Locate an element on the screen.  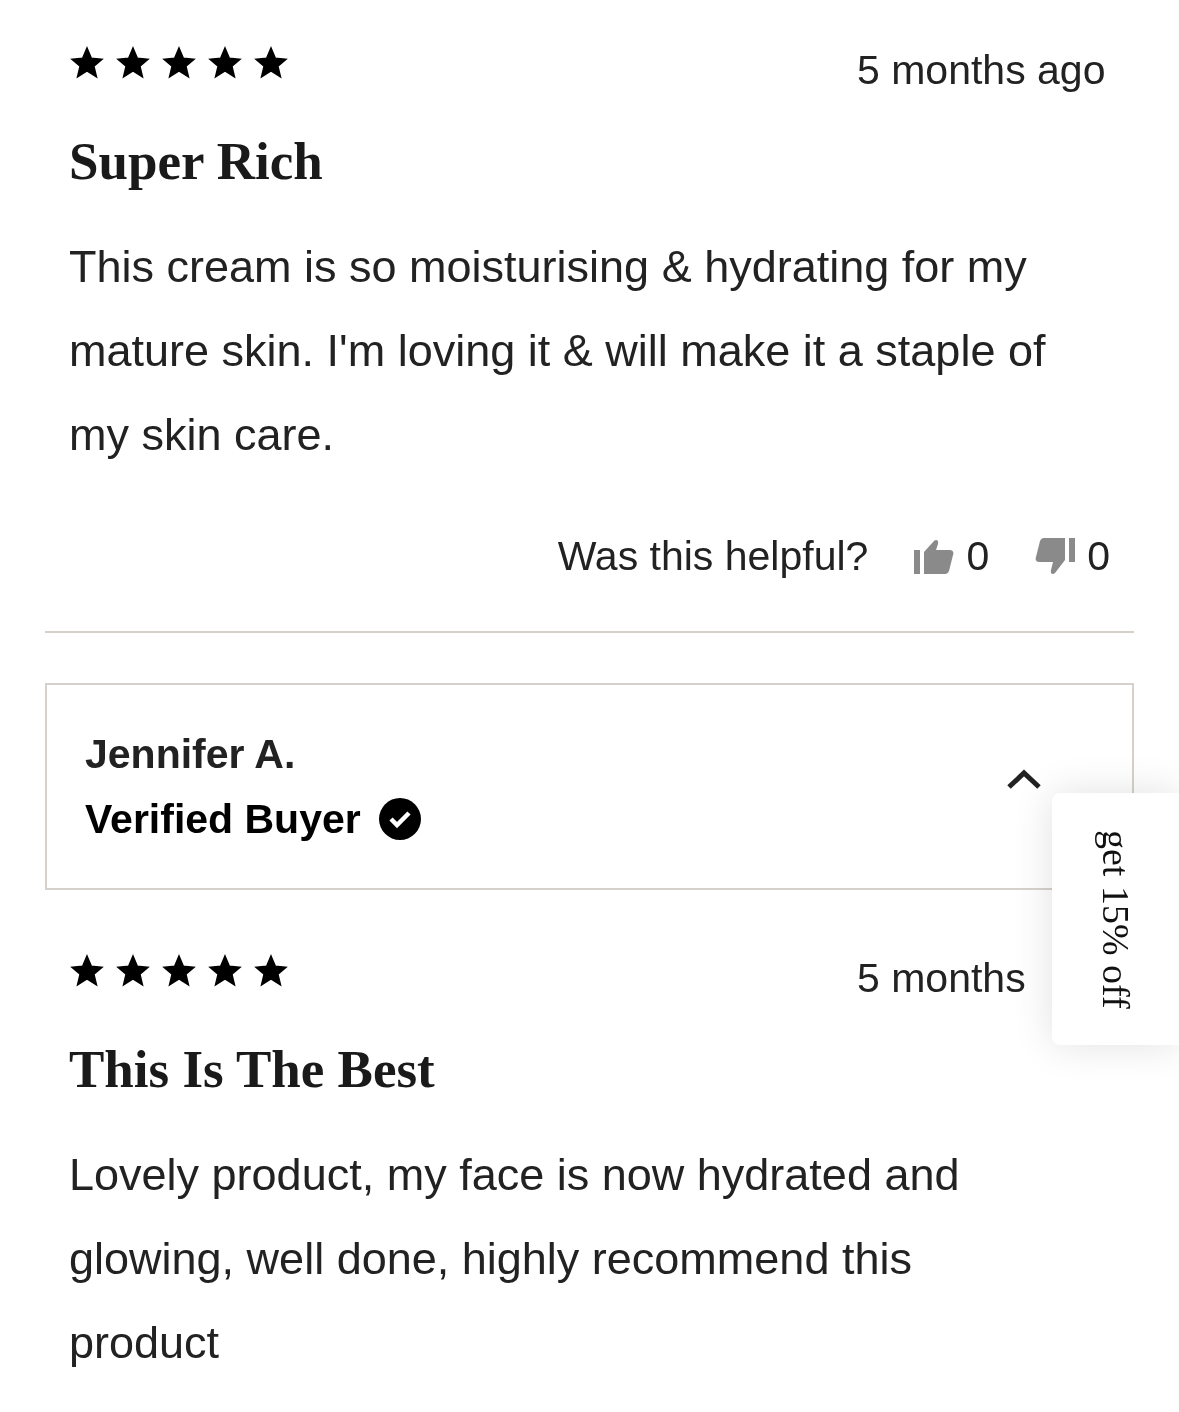
review-date: 5 months is located at coordinates (942, 978).